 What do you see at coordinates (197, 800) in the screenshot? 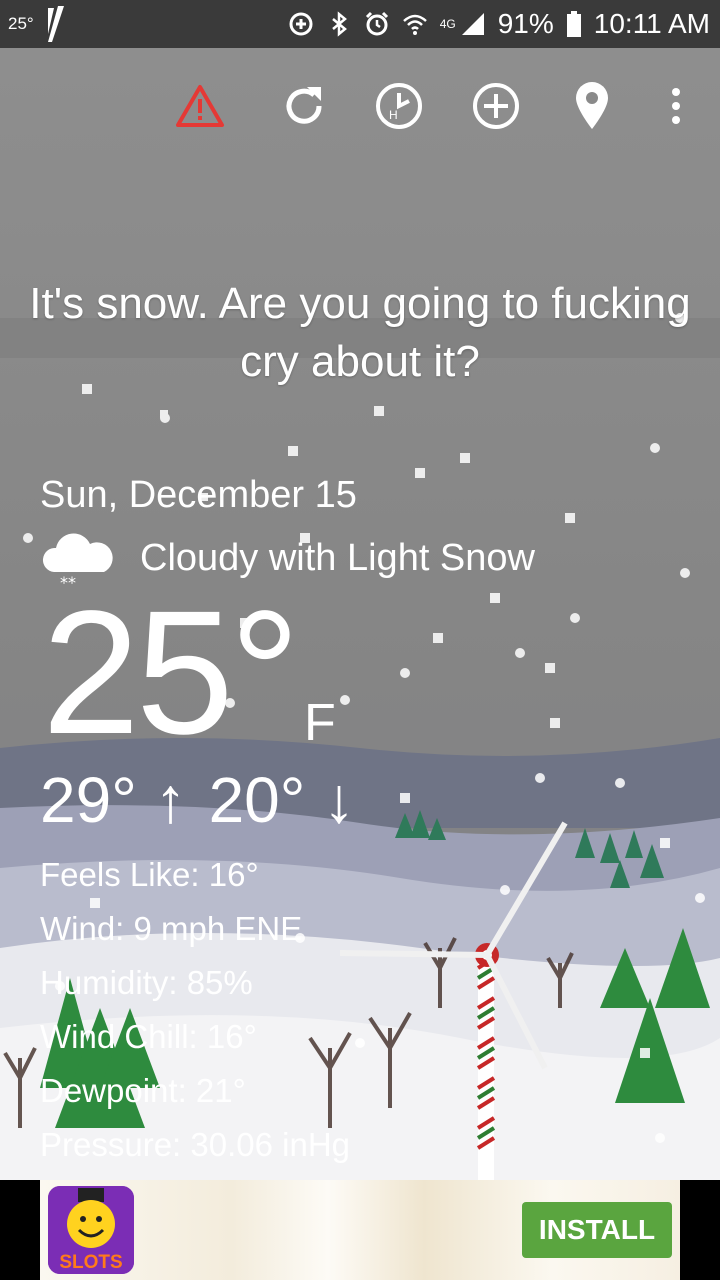
I see `high-low-temperatures: 29° ↑ 20° ↓` at bounding box center [197, 800].